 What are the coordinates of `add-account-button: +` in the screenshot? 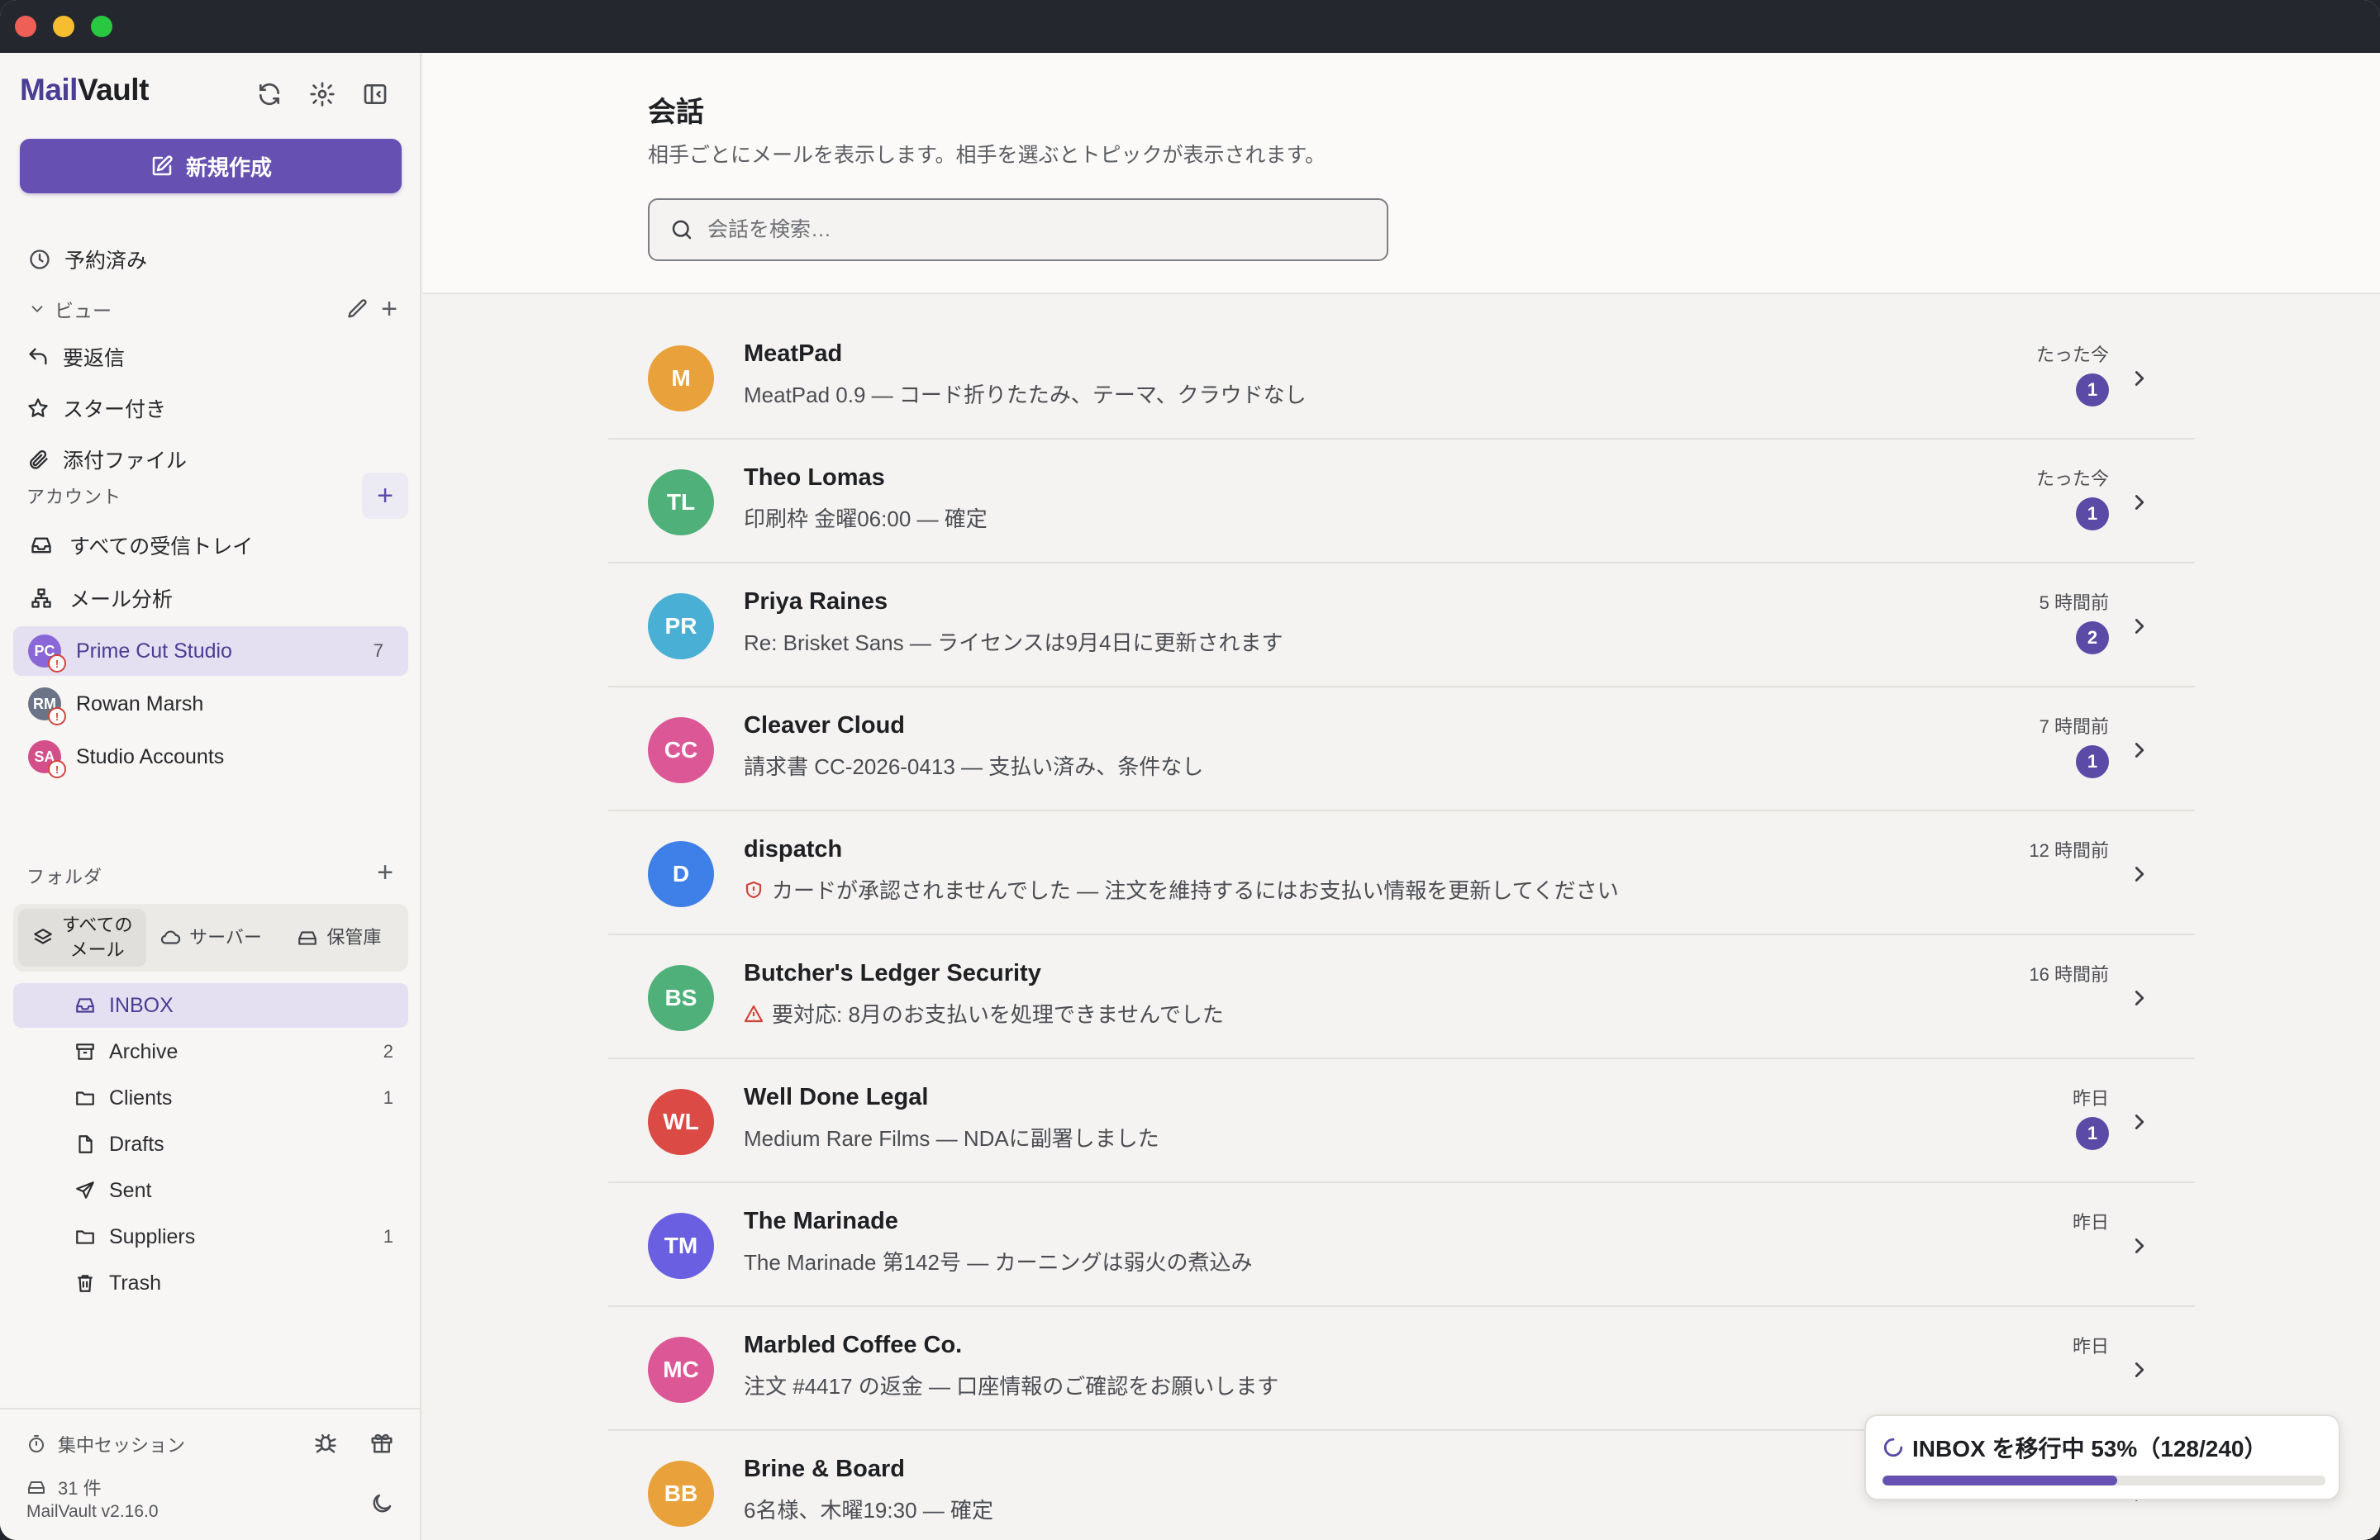 It's located at (385, 496).